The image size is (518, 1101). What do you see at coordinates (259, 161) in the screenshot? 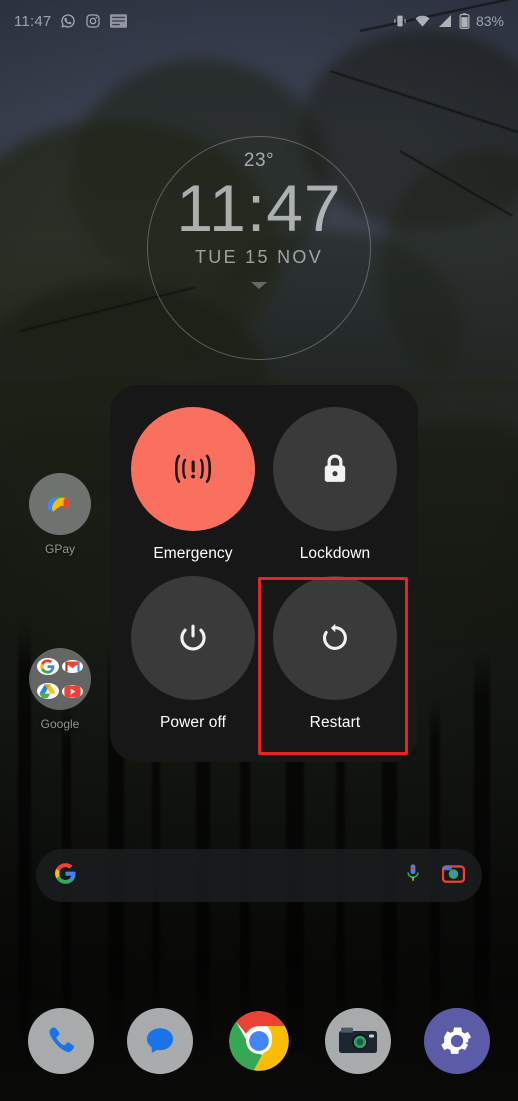
I see `weather-temperature: 23°` at bounding box center [259, 161].